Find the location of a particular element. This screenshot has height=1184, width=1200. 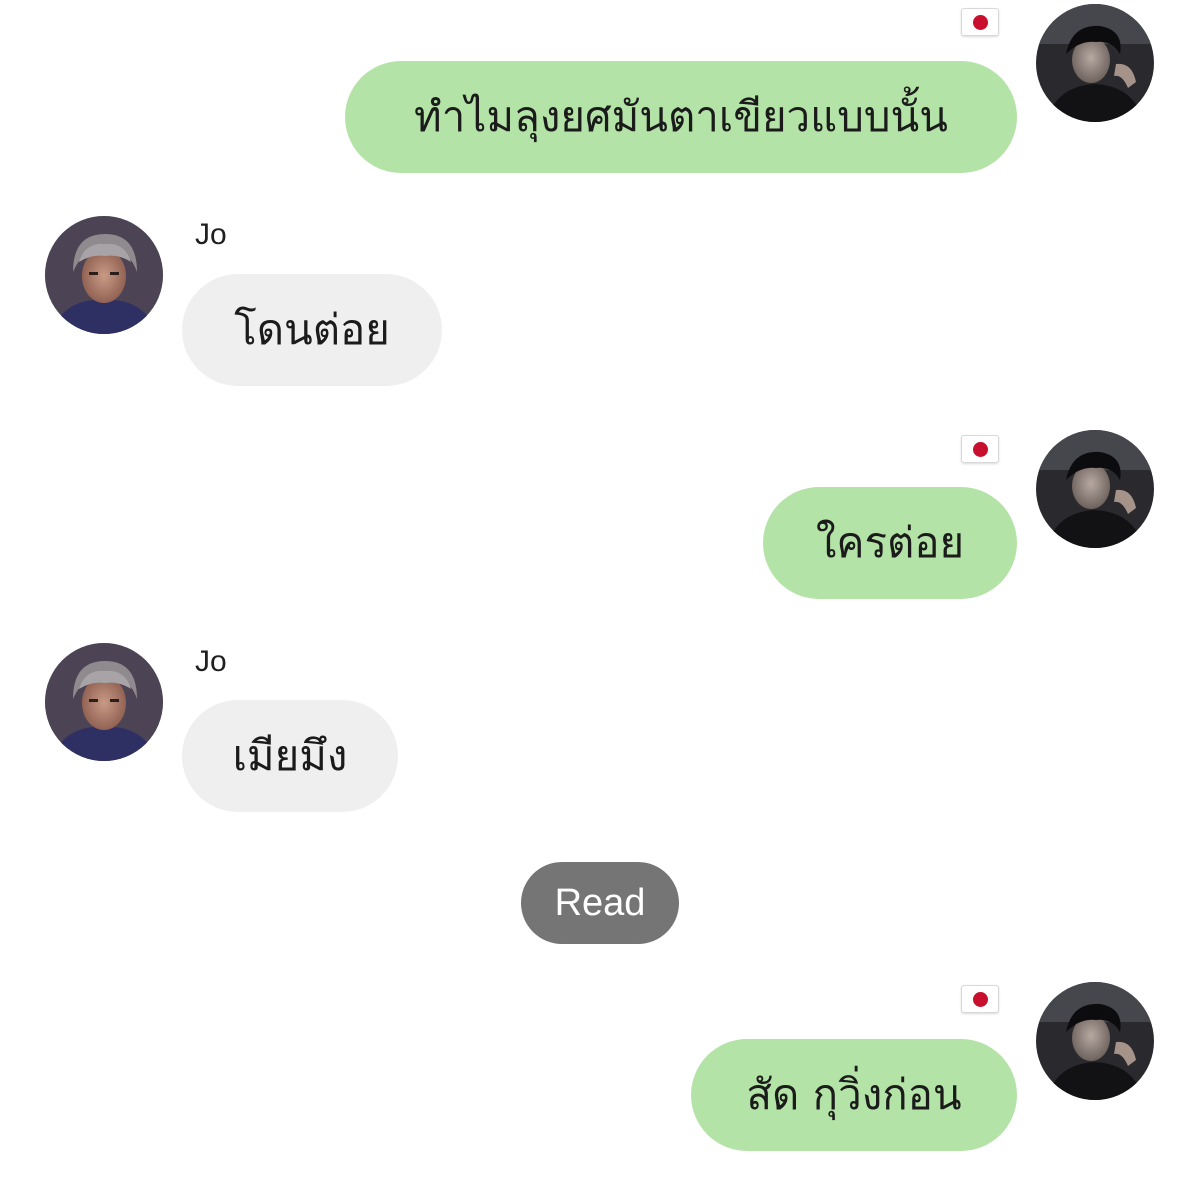

message-text: ใครต่อย is located at coordinates (890, 542).